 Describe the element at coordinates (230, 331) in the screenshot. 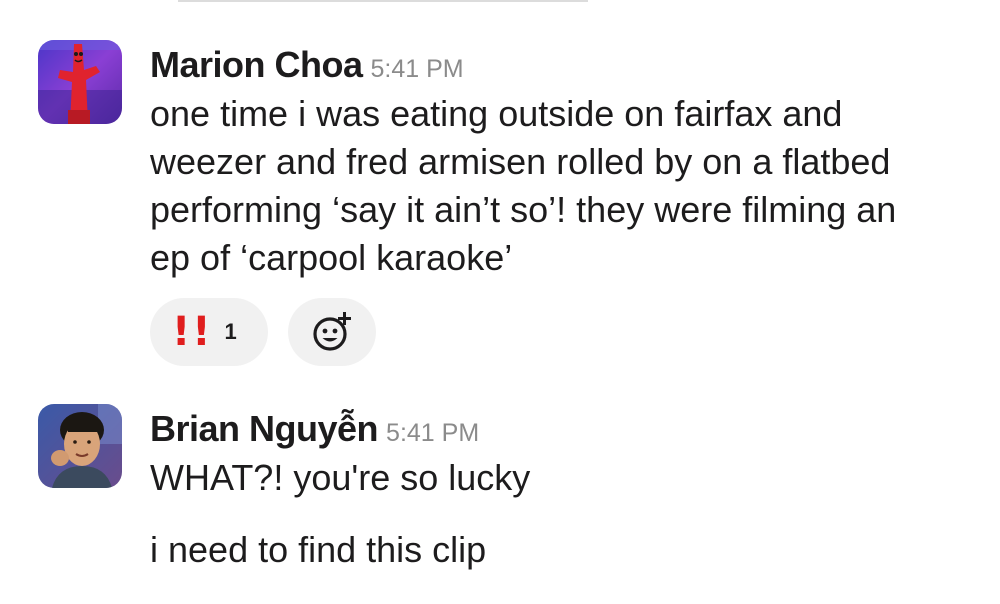

I see `reaction-count: 1` at that location.